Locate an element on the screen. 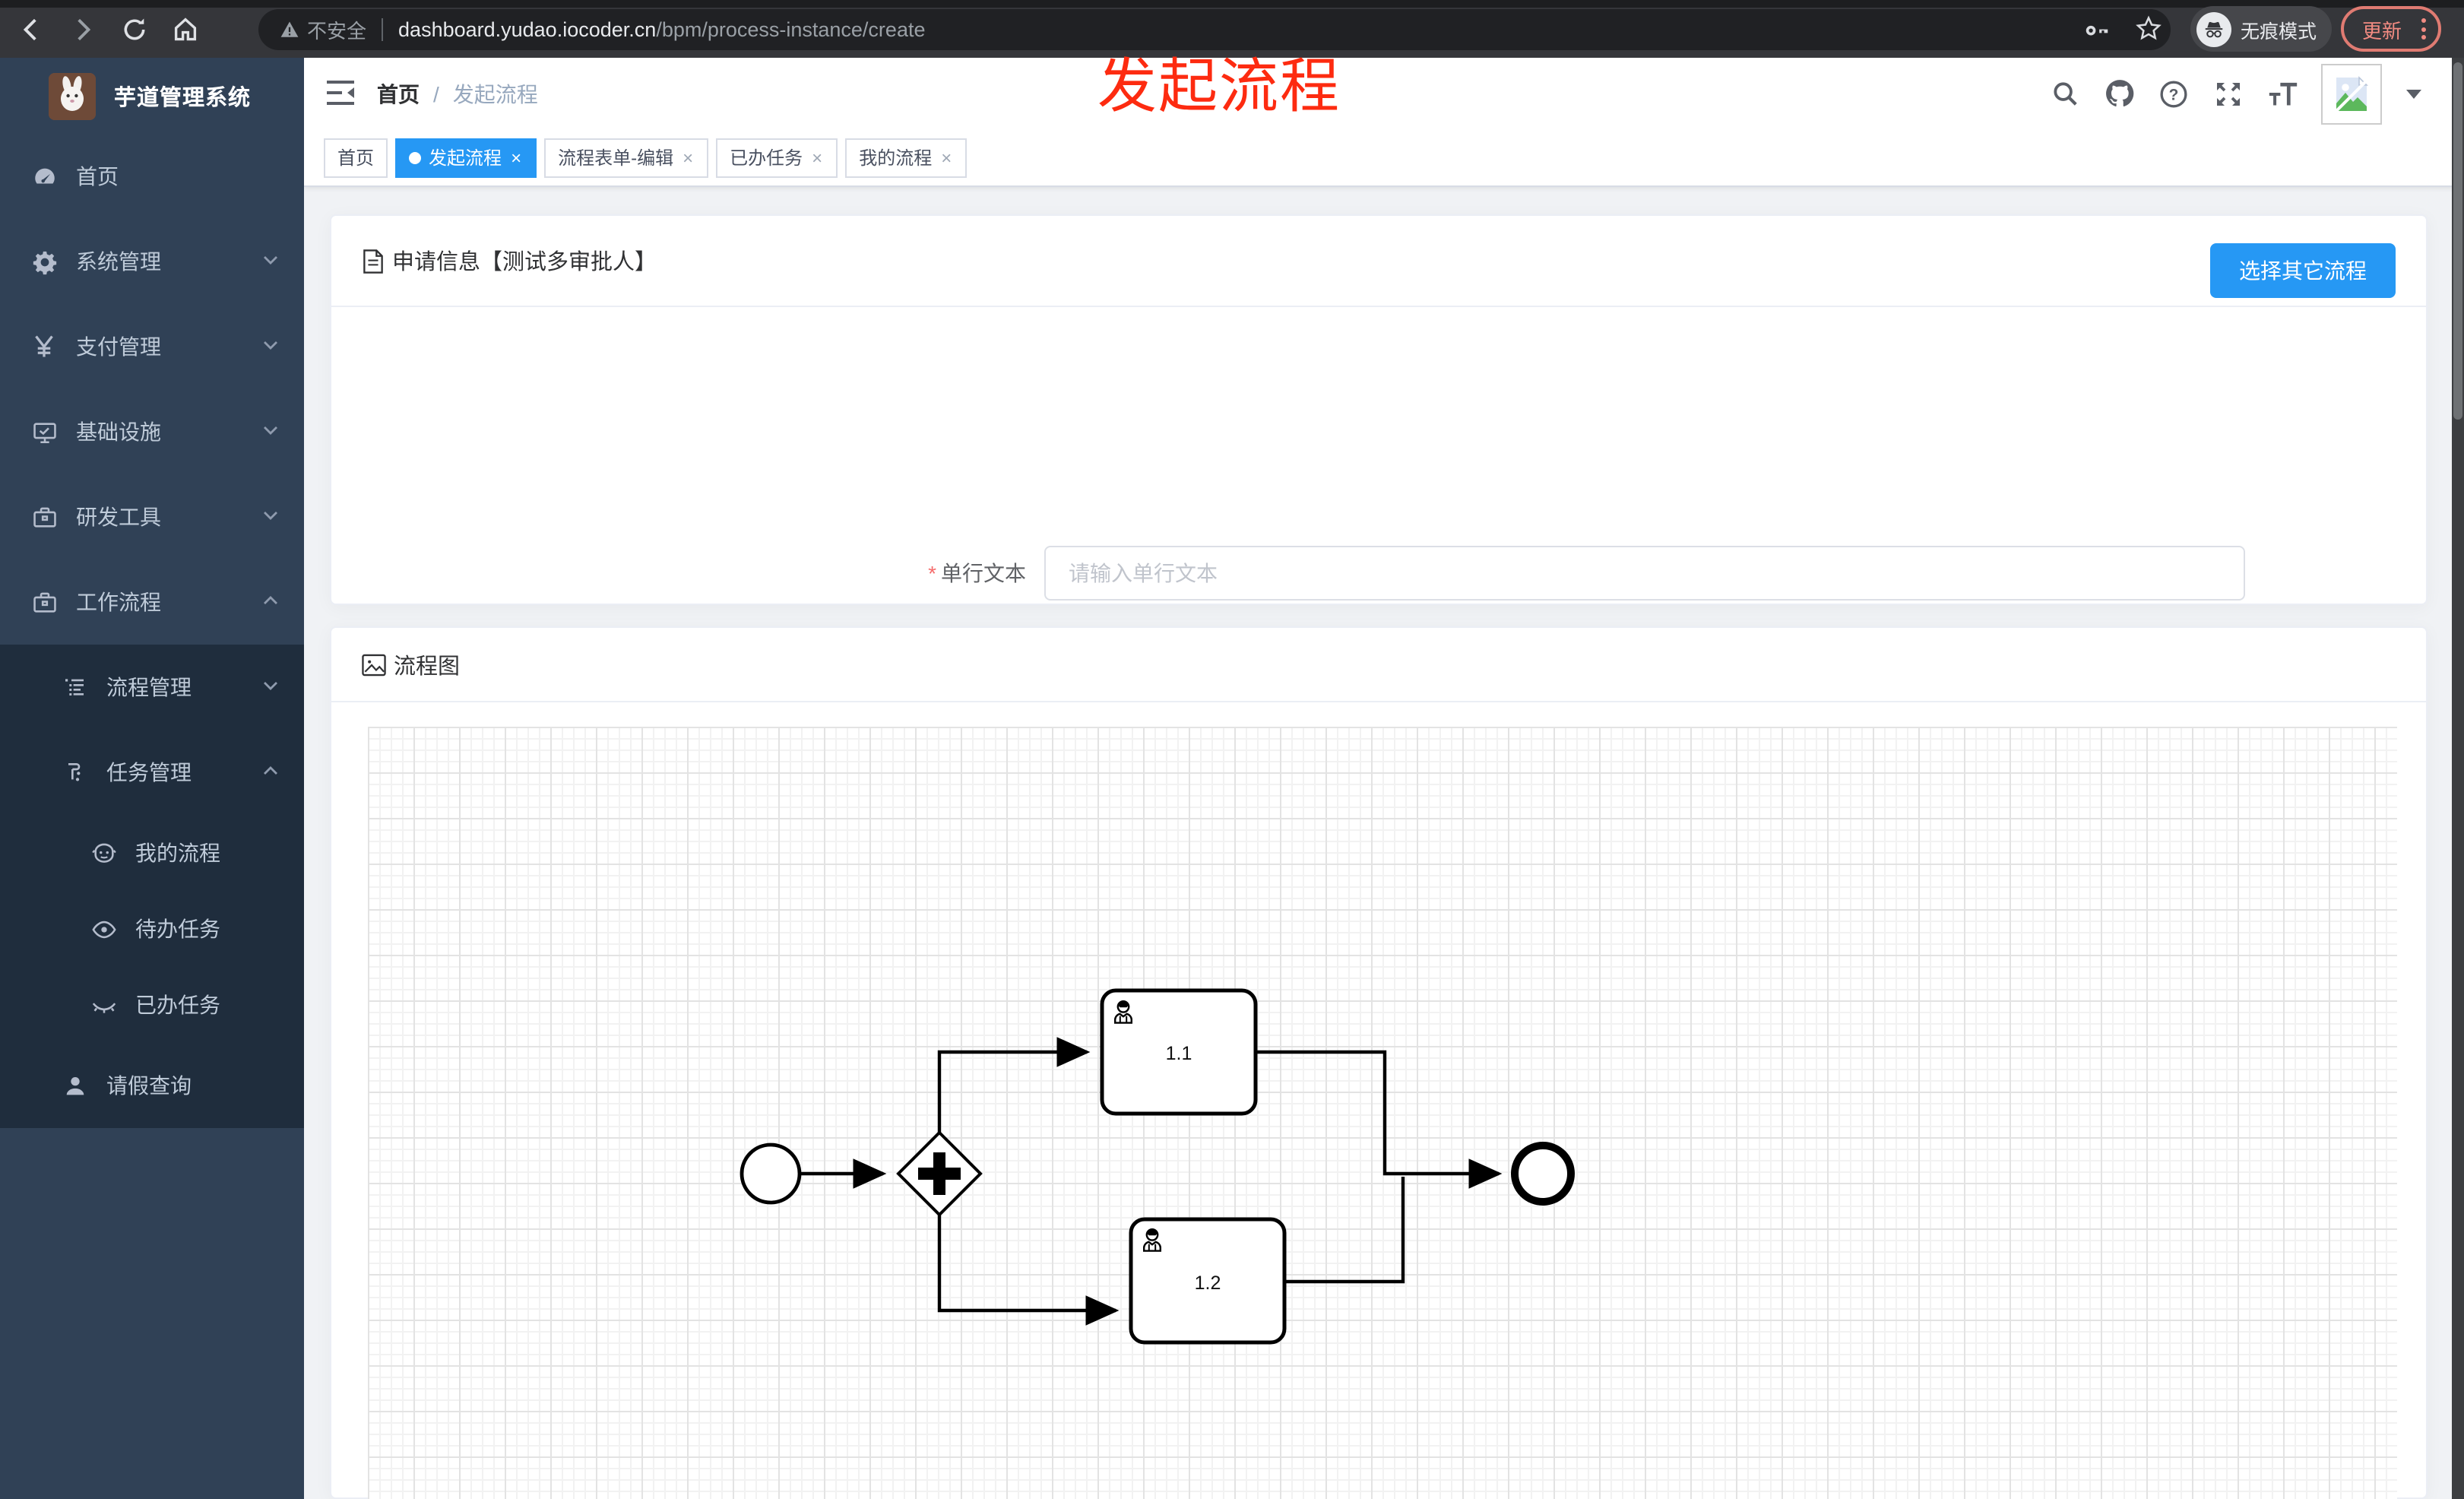 The image size is (2464, 1499). picture-icon is located at coordinates (374, 664).